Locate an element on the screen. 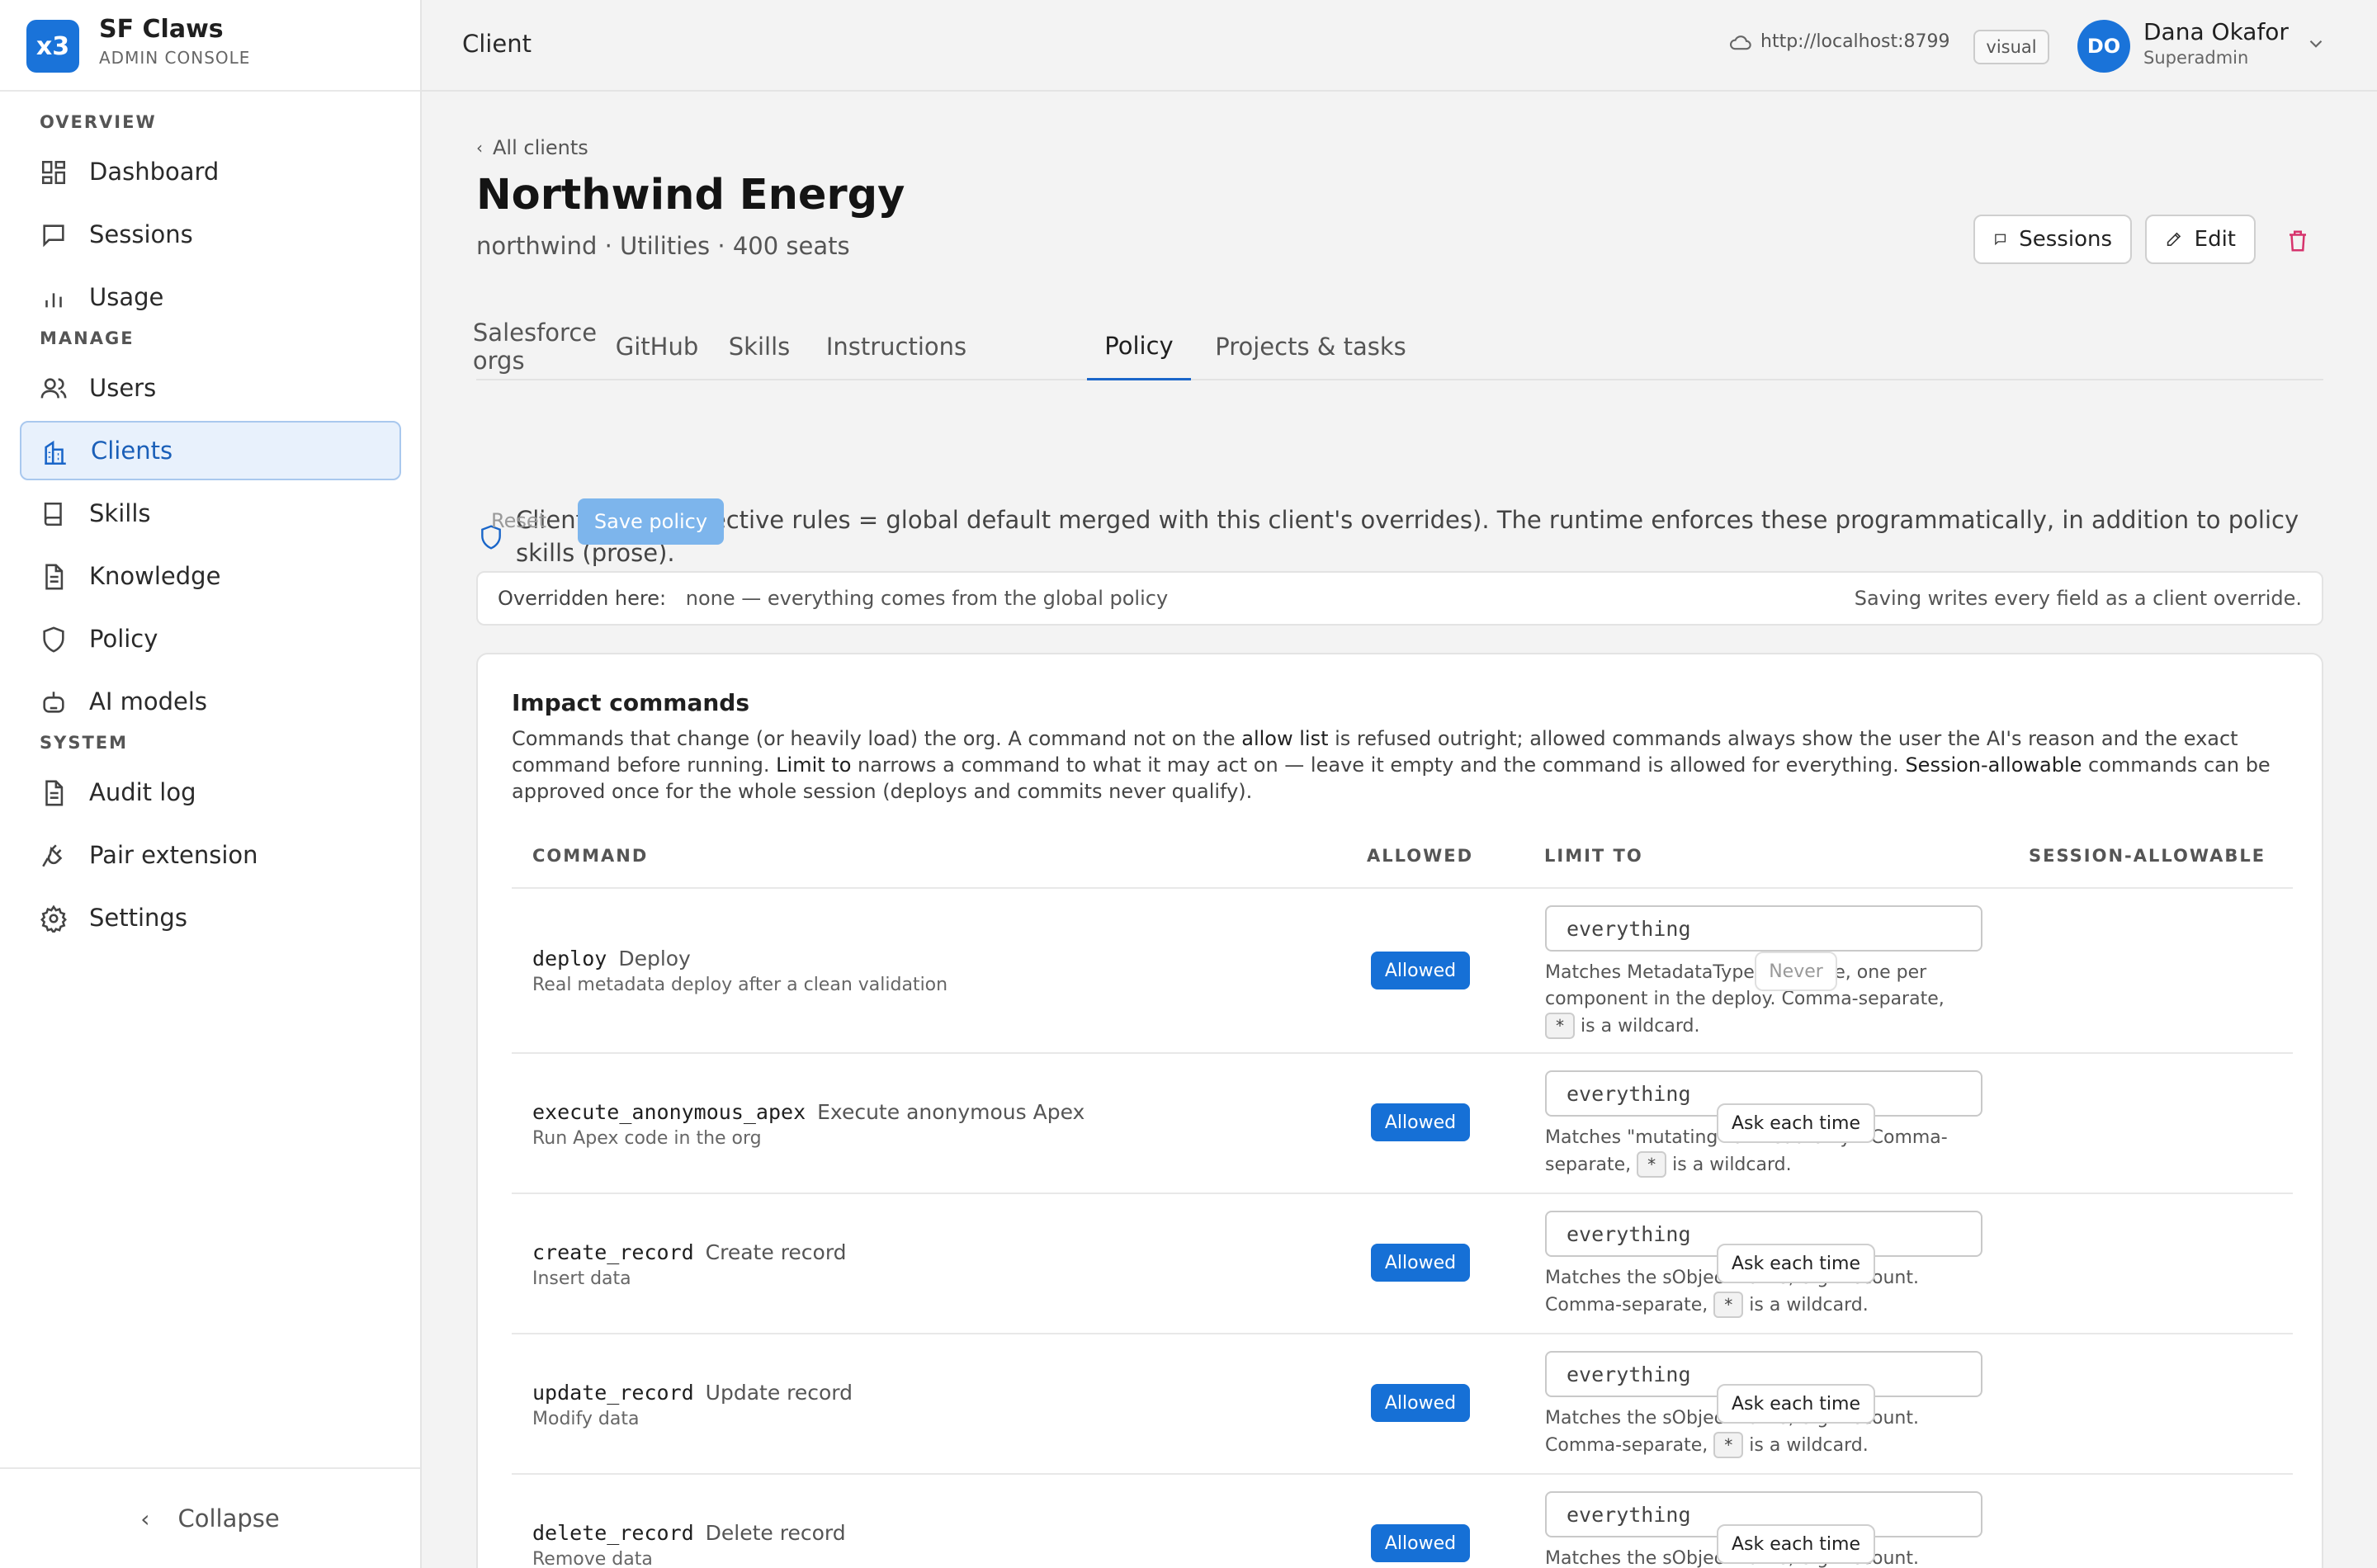  sidebar-item-skills: Skills is located at coordinates (210, 513).